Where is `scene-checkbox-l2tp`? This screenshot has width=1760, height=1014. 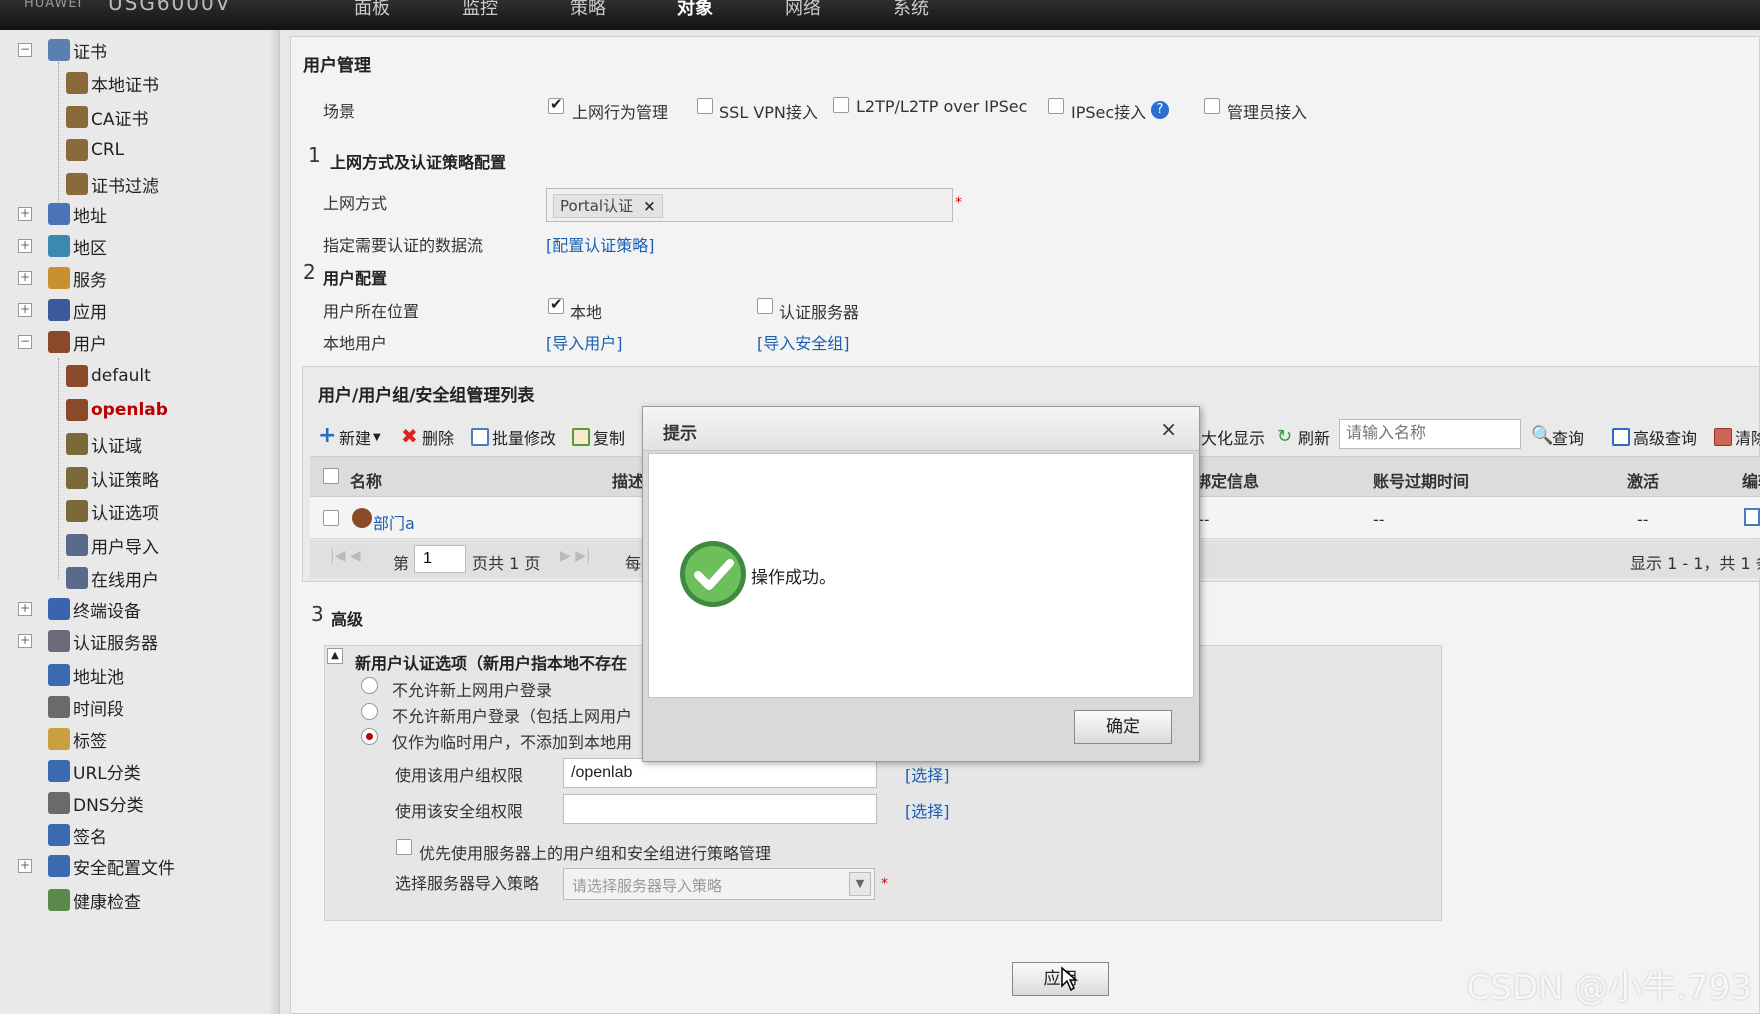
scene-checkbox-l2tp is located at coordinates (841, 105).